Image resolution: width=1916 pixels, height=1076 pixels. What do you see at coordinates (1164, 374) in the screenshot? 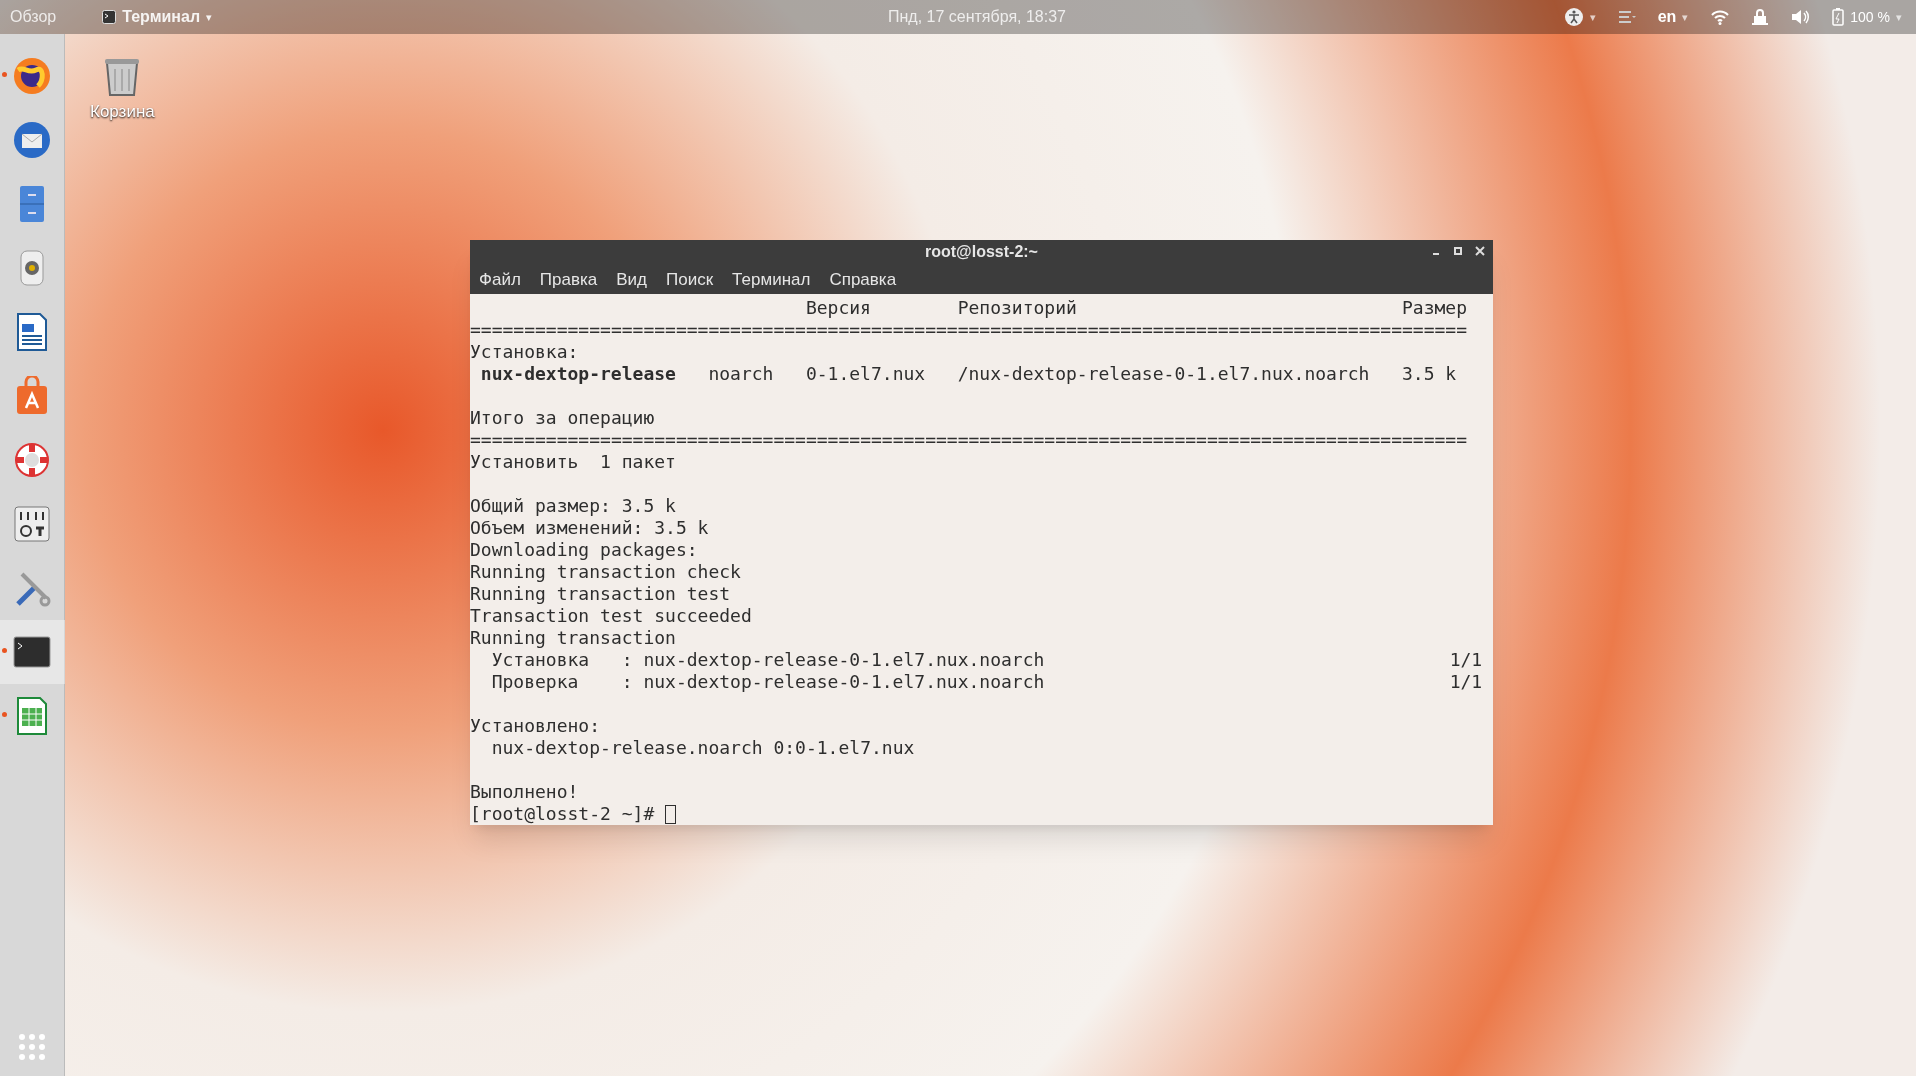
I see `table-cell-text: /nux-dextop-release-0-1.el7.nux.noarch` at bounding box center [1164, 374].